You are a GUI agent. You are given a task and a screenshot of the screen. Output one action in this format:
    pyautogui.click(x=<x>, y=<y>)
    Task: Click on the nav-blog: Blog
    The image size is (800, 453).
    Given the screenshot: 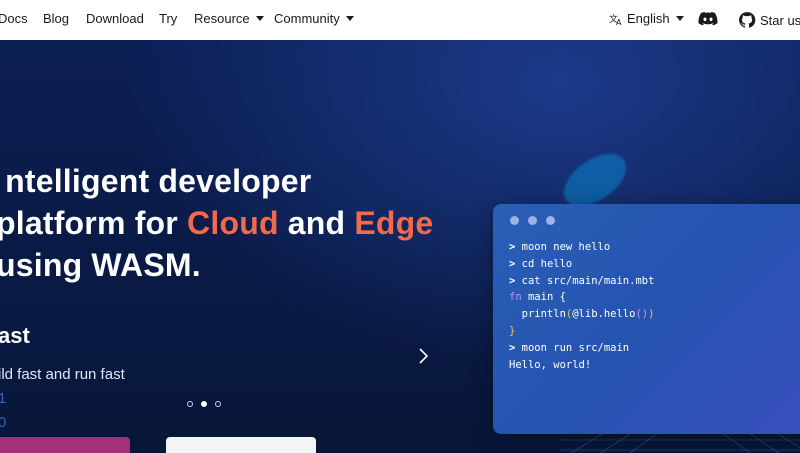 What is the action you would take?
    pyautogui.click(x=56, y=18)
    